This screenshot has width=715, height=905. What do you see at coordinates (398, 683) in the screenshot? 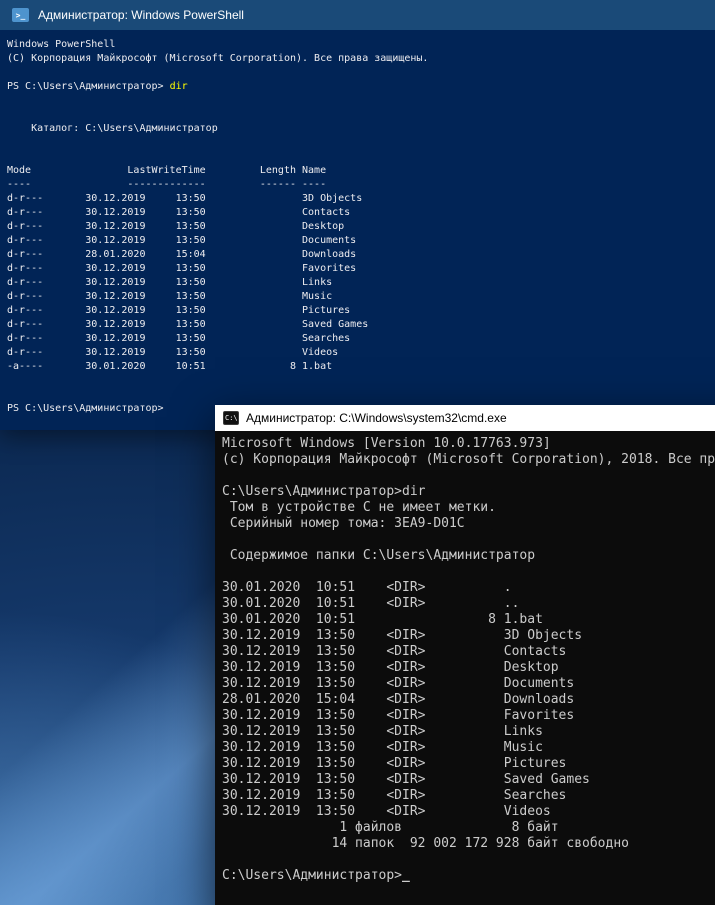
I see `console-text: 30.12.2019 13:50 <DIR> Documents` at bounding box center [398, 683].